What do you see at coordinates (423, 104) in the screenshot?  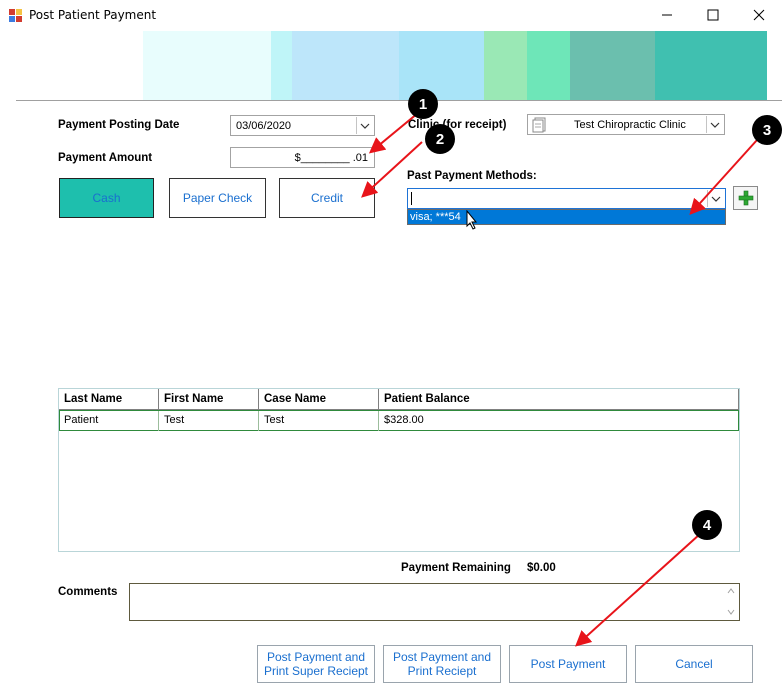 I see `step-1-marker: 1` at bounding box center [423, 104].